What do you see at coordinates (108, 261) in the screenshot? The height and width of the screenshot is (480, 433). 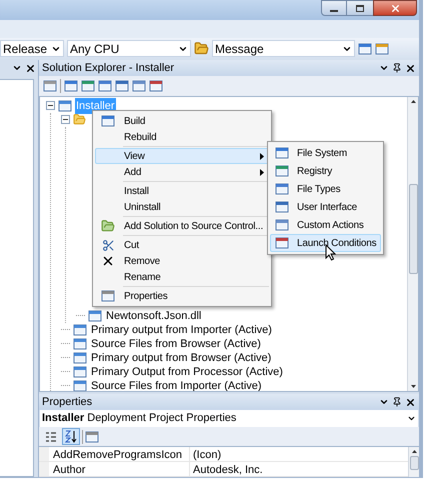 I see `x-icon` at bounding box center [108, 261].